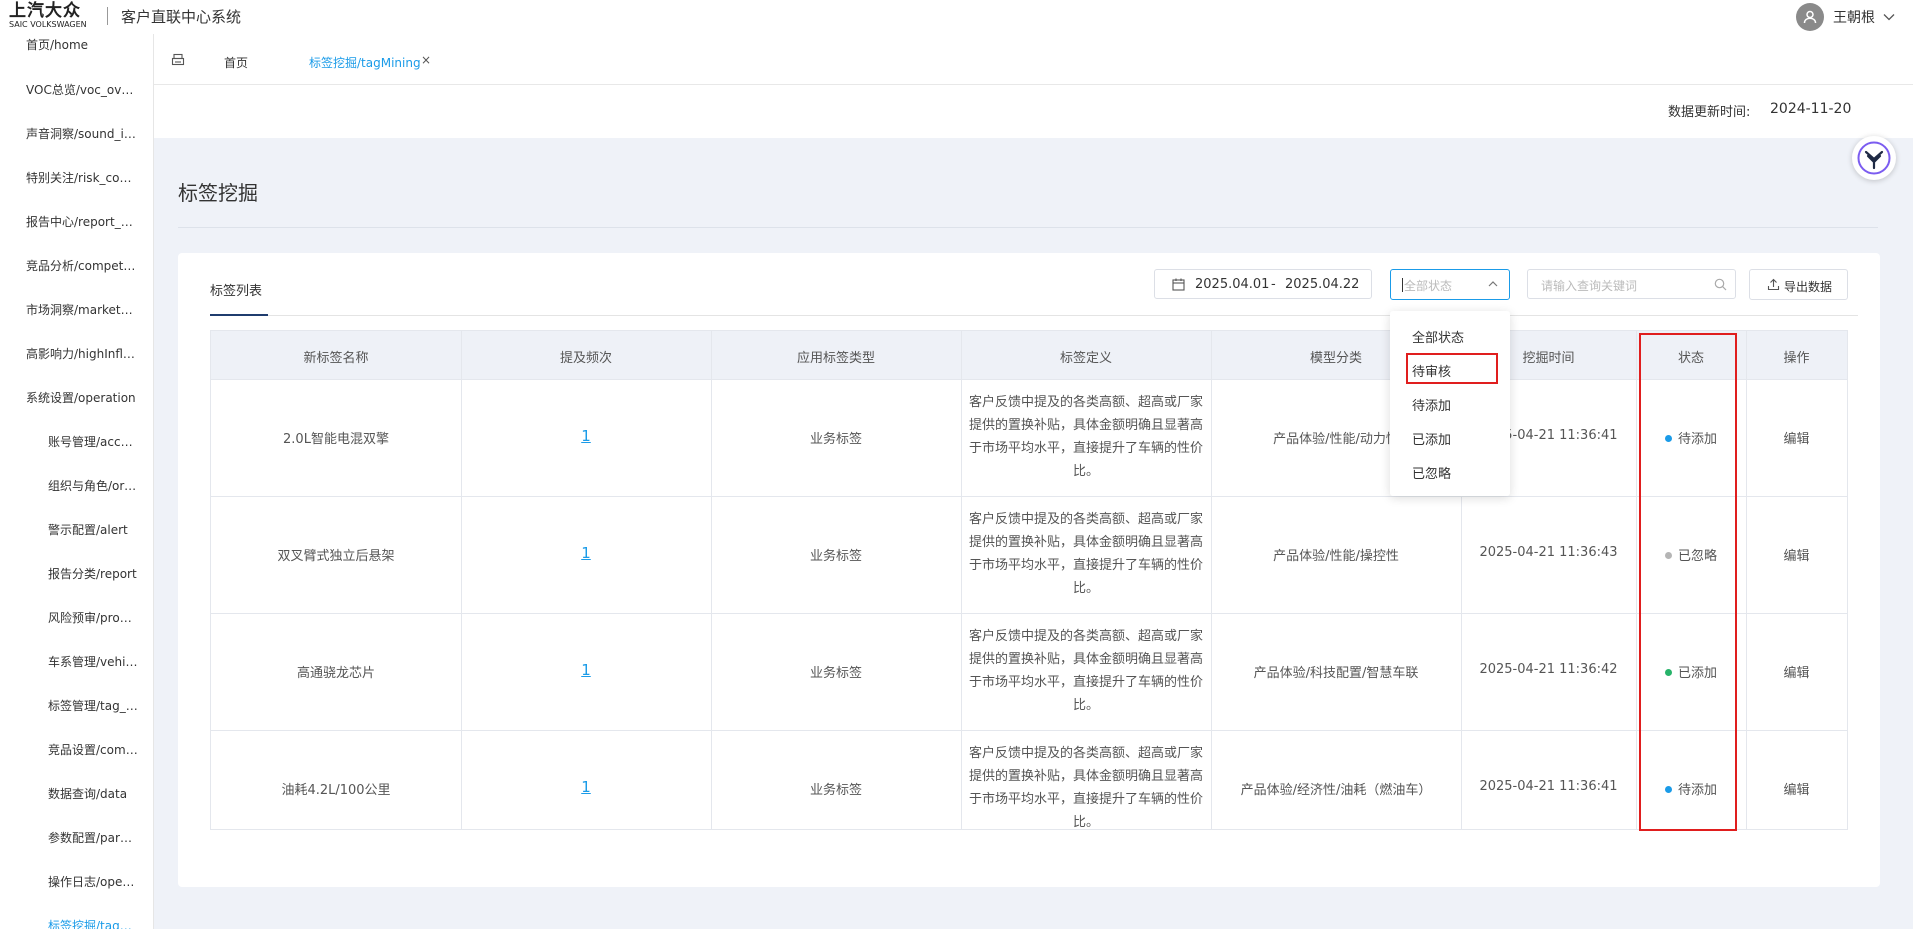  Describe the element at coordinates (1589, 286) in the screenshot. I see `search-placeholder: 请输入查询关键词` at that location.